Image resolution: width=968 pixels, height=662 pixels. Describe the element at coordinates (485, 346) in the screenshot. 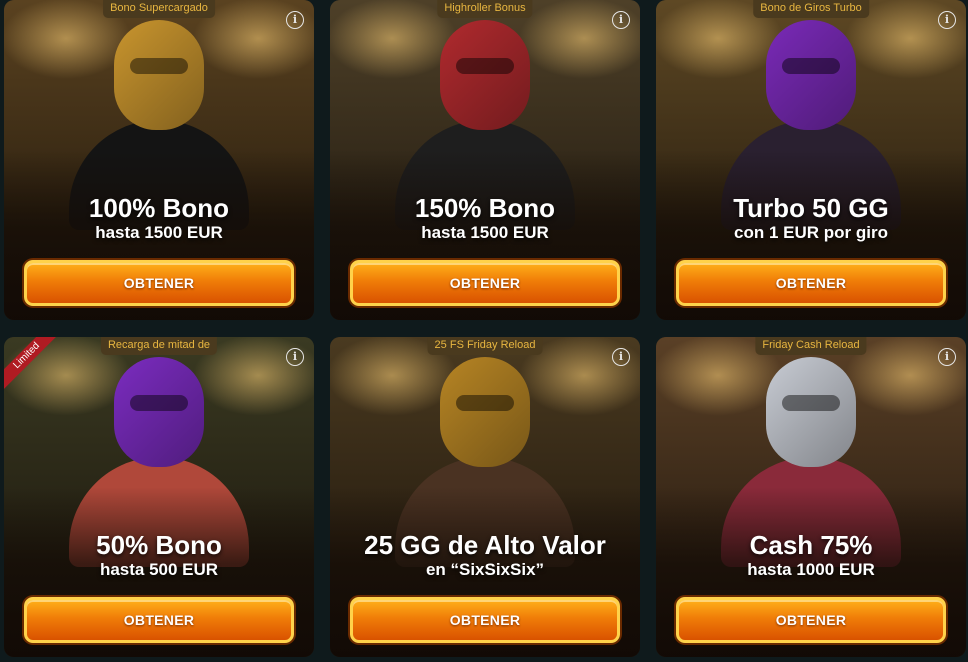

I see `bonus-tag: 25 FS Friday Reload` at that location.